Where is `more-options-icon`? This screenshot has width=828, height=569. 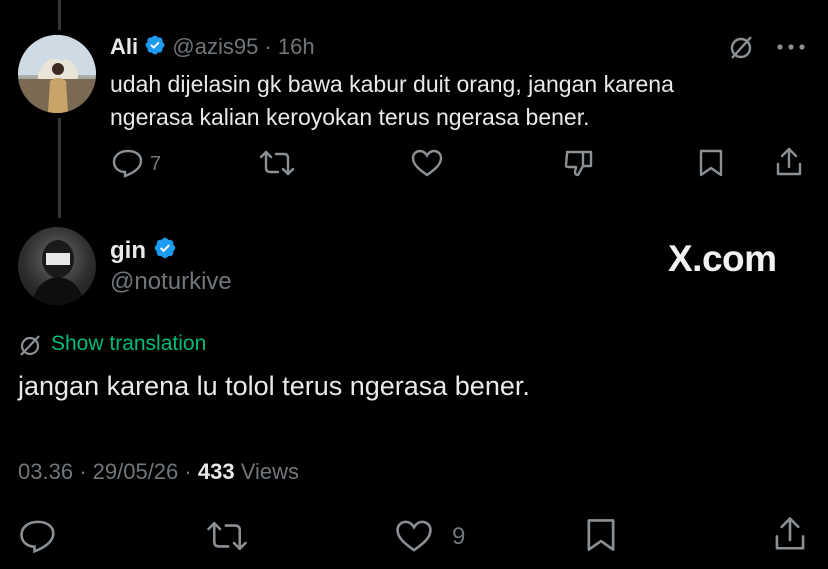
more-options-icon is located at coordinates (791, 47).